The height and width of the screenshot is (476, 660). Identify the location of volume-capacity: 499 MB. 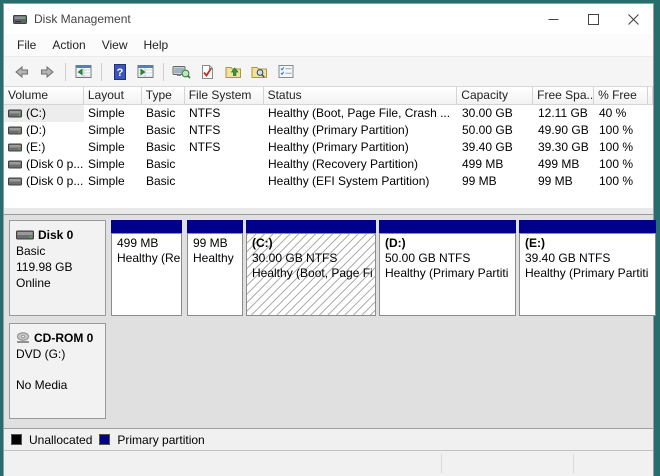
(483, 164).